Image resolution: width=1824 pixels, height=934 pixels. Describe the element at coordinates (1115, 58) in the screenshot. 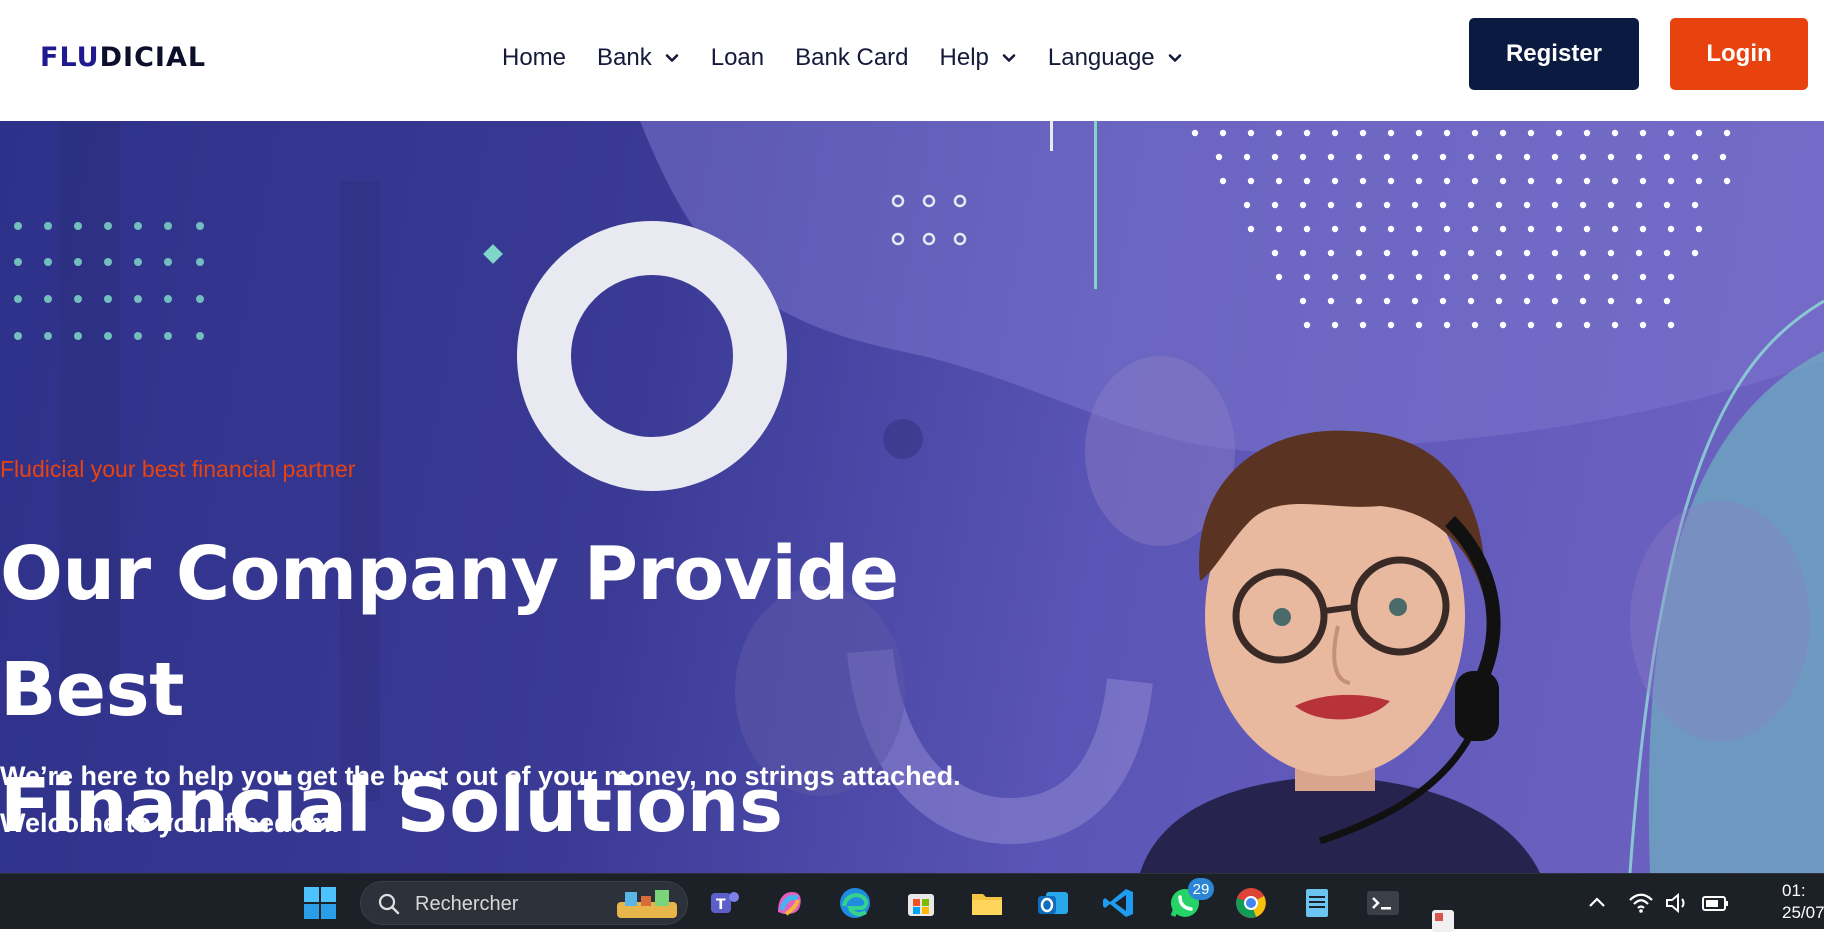

I see `nav-language: Language` at that location.